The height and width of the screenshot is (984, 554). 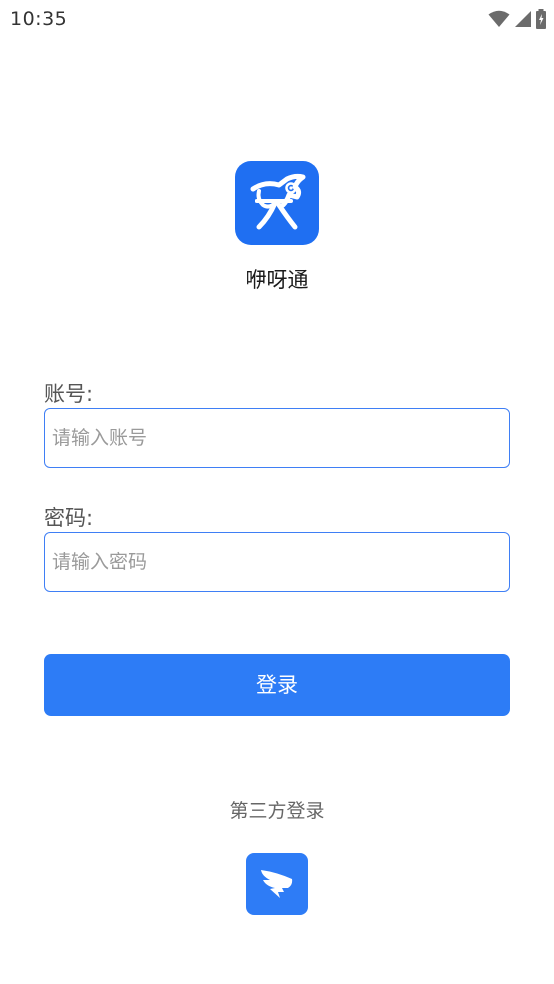 I want to click on status-icons, so click(x=517, y=19).